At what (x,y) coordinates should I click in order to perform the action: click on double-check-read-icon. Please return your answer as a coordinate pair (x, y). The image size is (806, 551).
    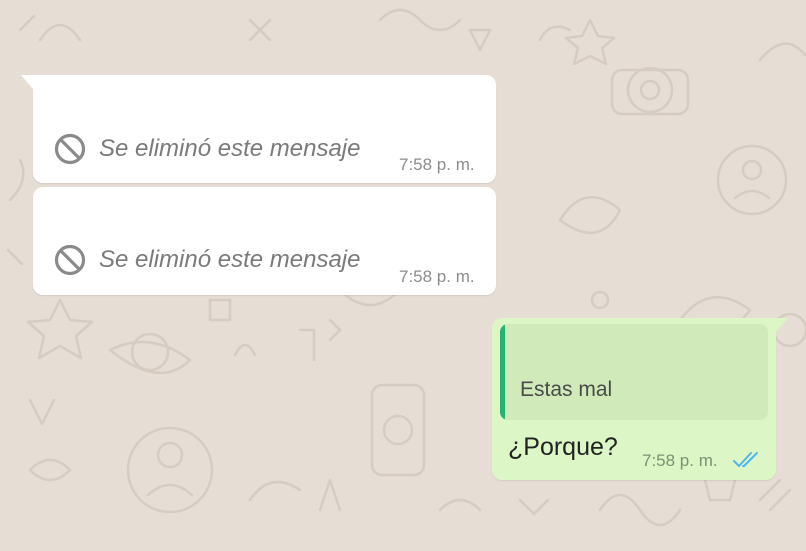
    Looking at the image, I should click on (745, 459).